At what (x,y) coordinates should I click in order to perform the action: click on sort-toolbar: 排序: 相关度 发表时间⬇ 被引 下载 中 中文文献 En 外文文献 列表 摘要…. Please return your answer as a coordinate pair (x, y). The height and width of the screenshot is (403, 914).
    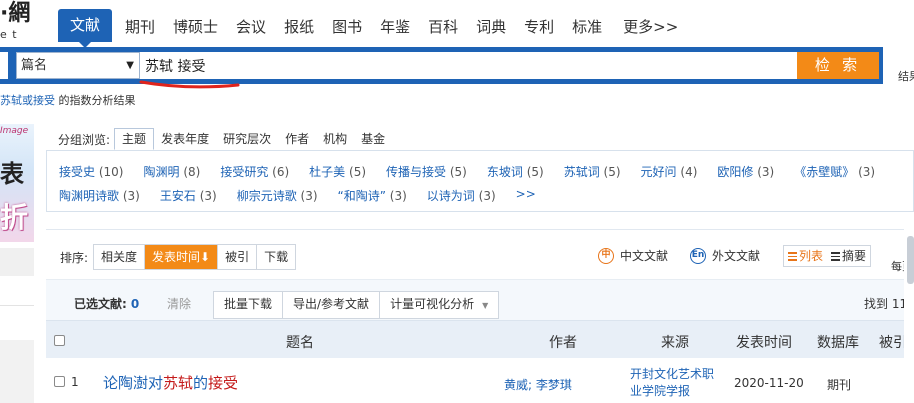
    Looking at the image, I should click on (480, 255).